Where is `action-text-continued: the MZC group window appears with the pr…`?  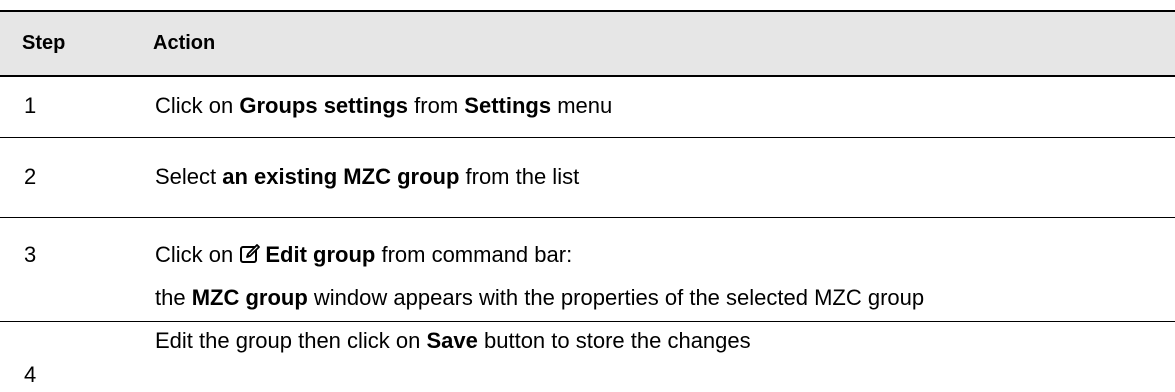 action-text-continued: the MZC group window appears with the pr… is located at coordinates (540, 297).